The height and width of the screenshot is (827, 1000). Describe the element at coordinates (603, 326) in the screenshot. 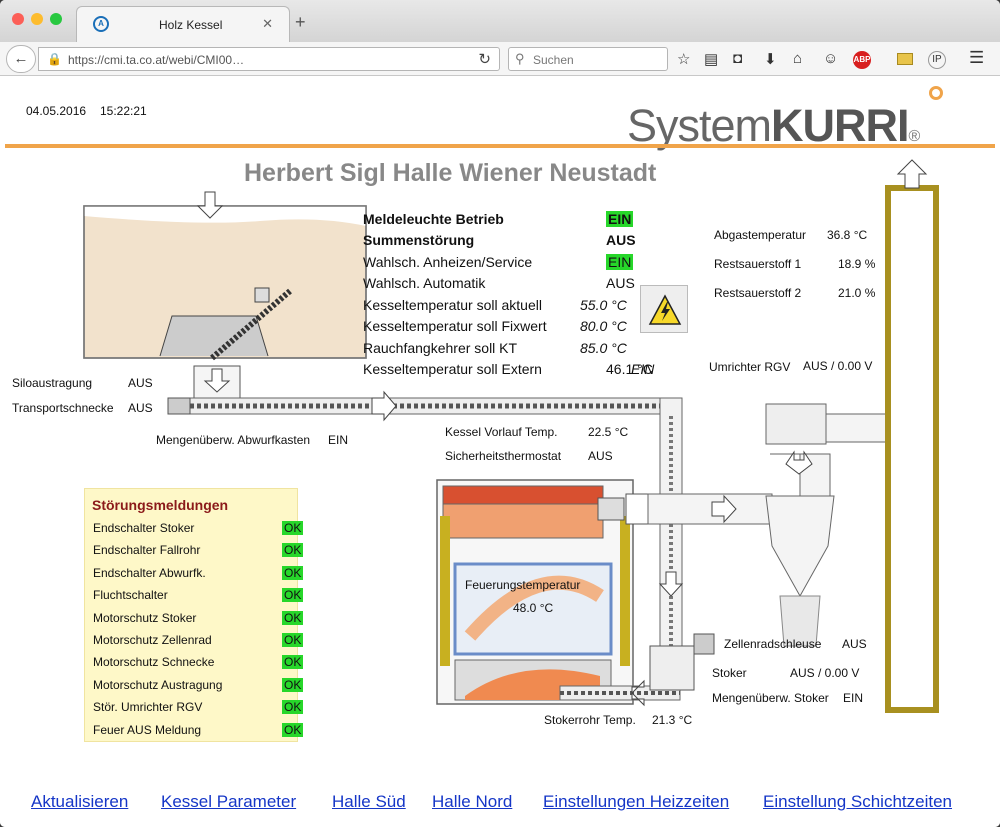

I see `status-value: 80.0 °C` at that location.